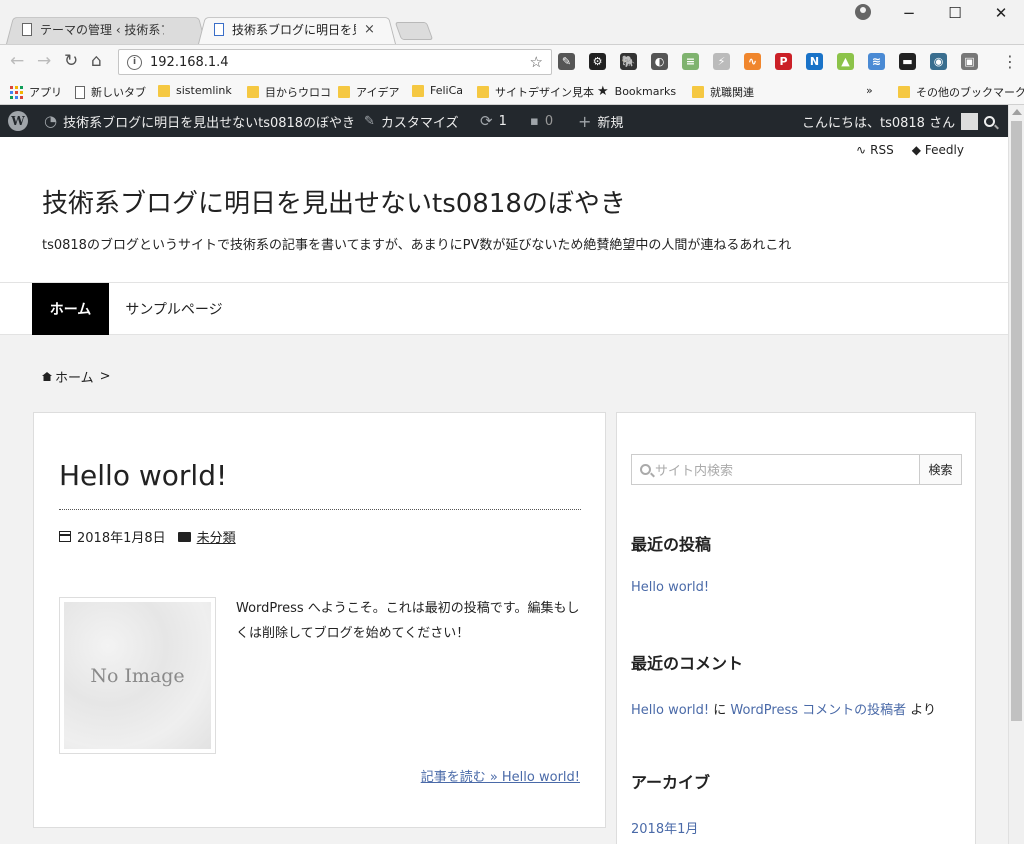 The image size is (1024, 844). Describe the element at coordinates (334, 201) in the screenshot. I see `site-title: 技術系ブログに明日を見出せないts0818のぼやき` at that location.